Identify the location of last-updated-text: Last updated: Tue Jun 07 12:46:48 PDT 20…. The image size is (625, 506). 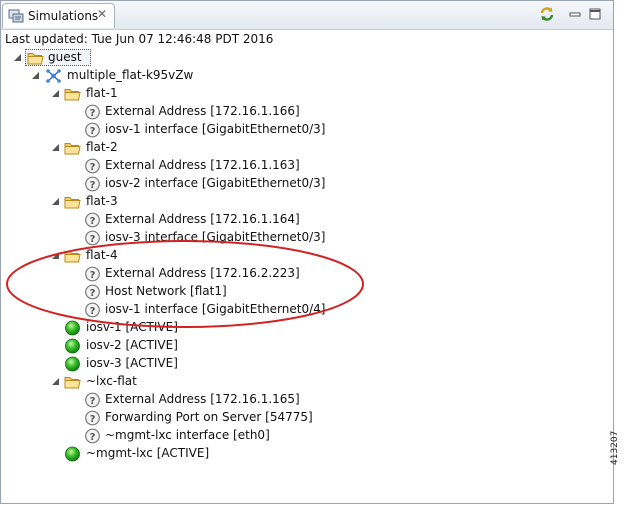
(139, 39).